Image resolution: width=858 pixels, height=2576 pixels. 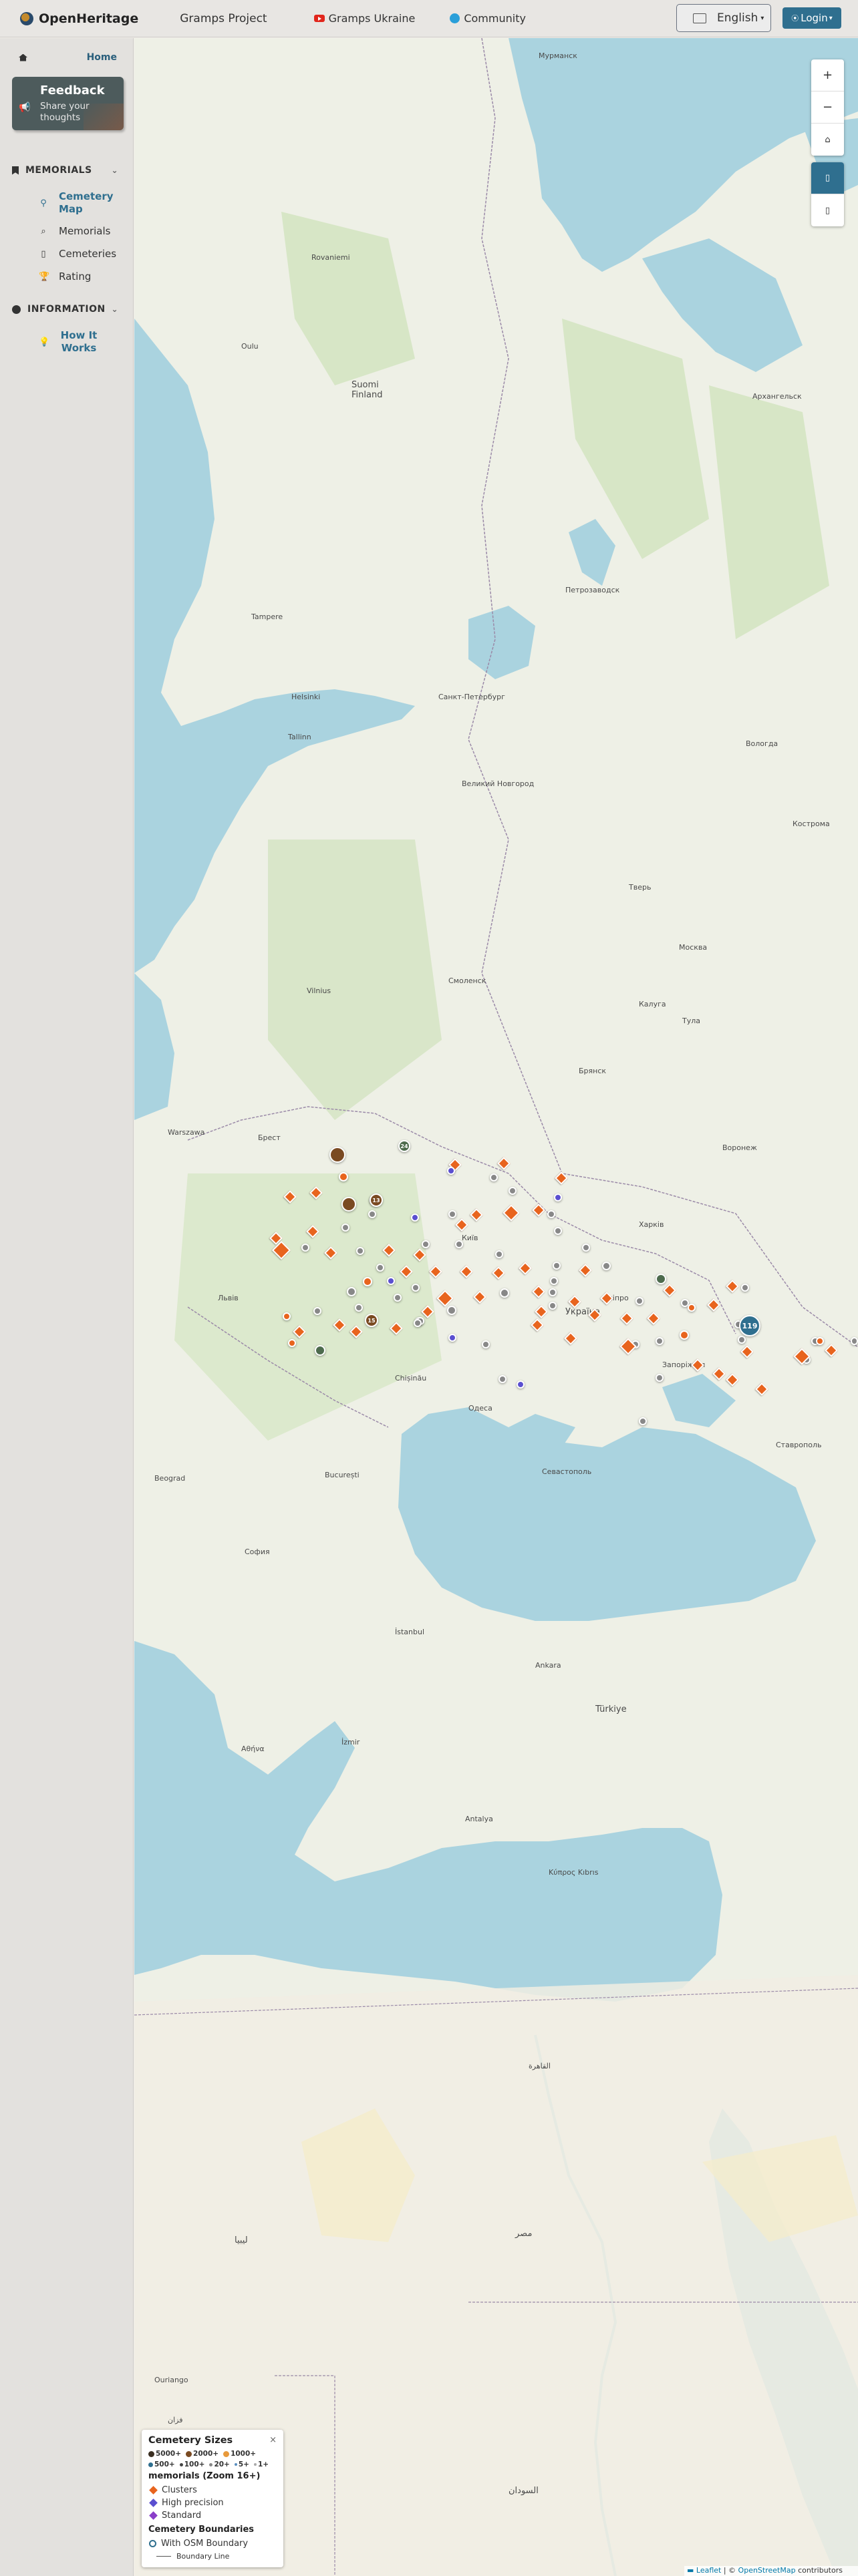 I want to click on sidebar-item-cemetery-map: ⚲ Cemetery Map, so click(x=66, y=203).